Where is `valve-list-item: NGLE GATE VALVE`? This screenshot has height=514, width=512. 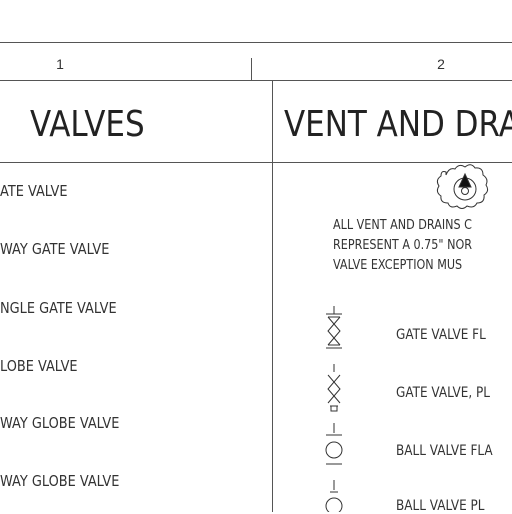
valve-list-item: NGLE GATE VALVE is located at coordinates (58, 308).